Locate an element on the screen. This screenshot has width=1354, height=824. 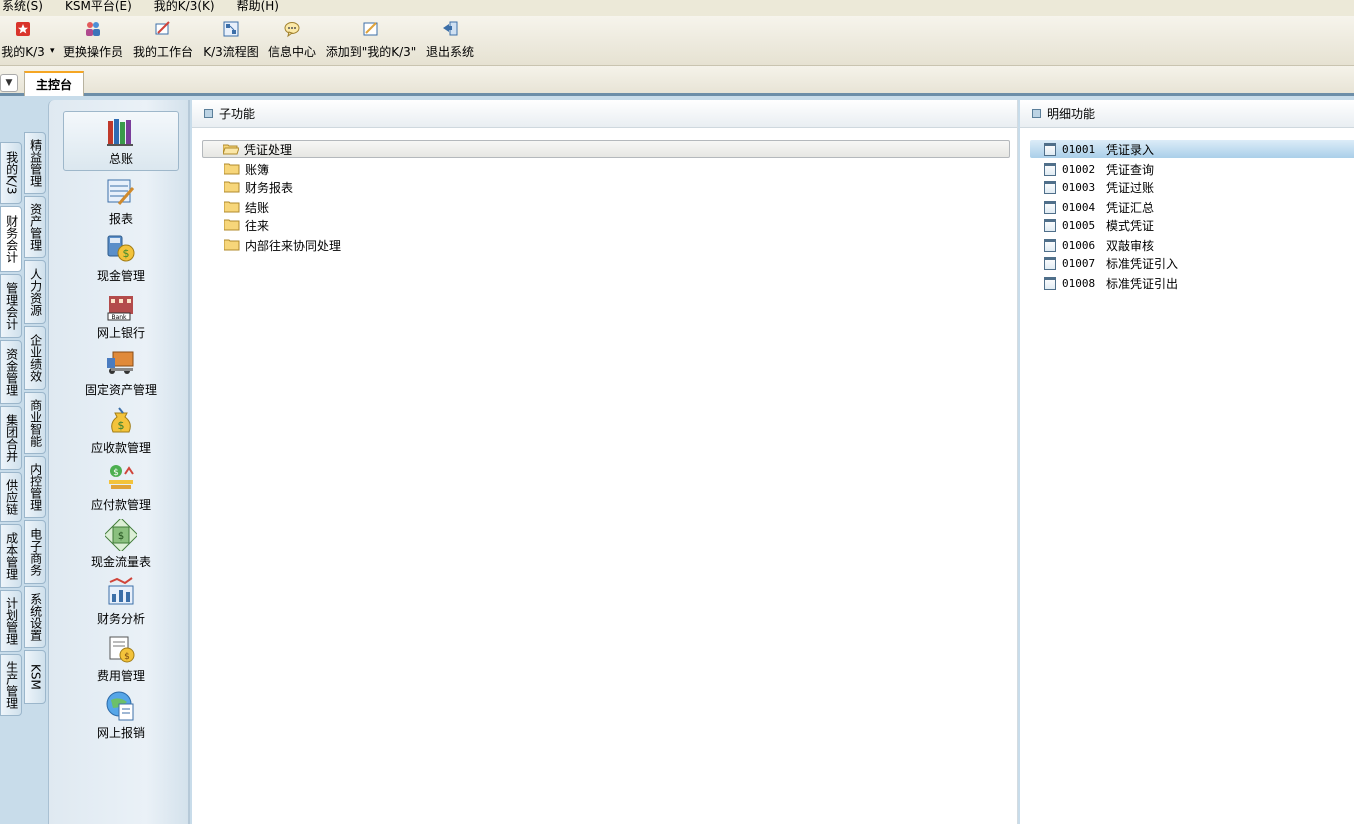
detail-function-title: 明细功能 is located at coordinates (1071, 114).